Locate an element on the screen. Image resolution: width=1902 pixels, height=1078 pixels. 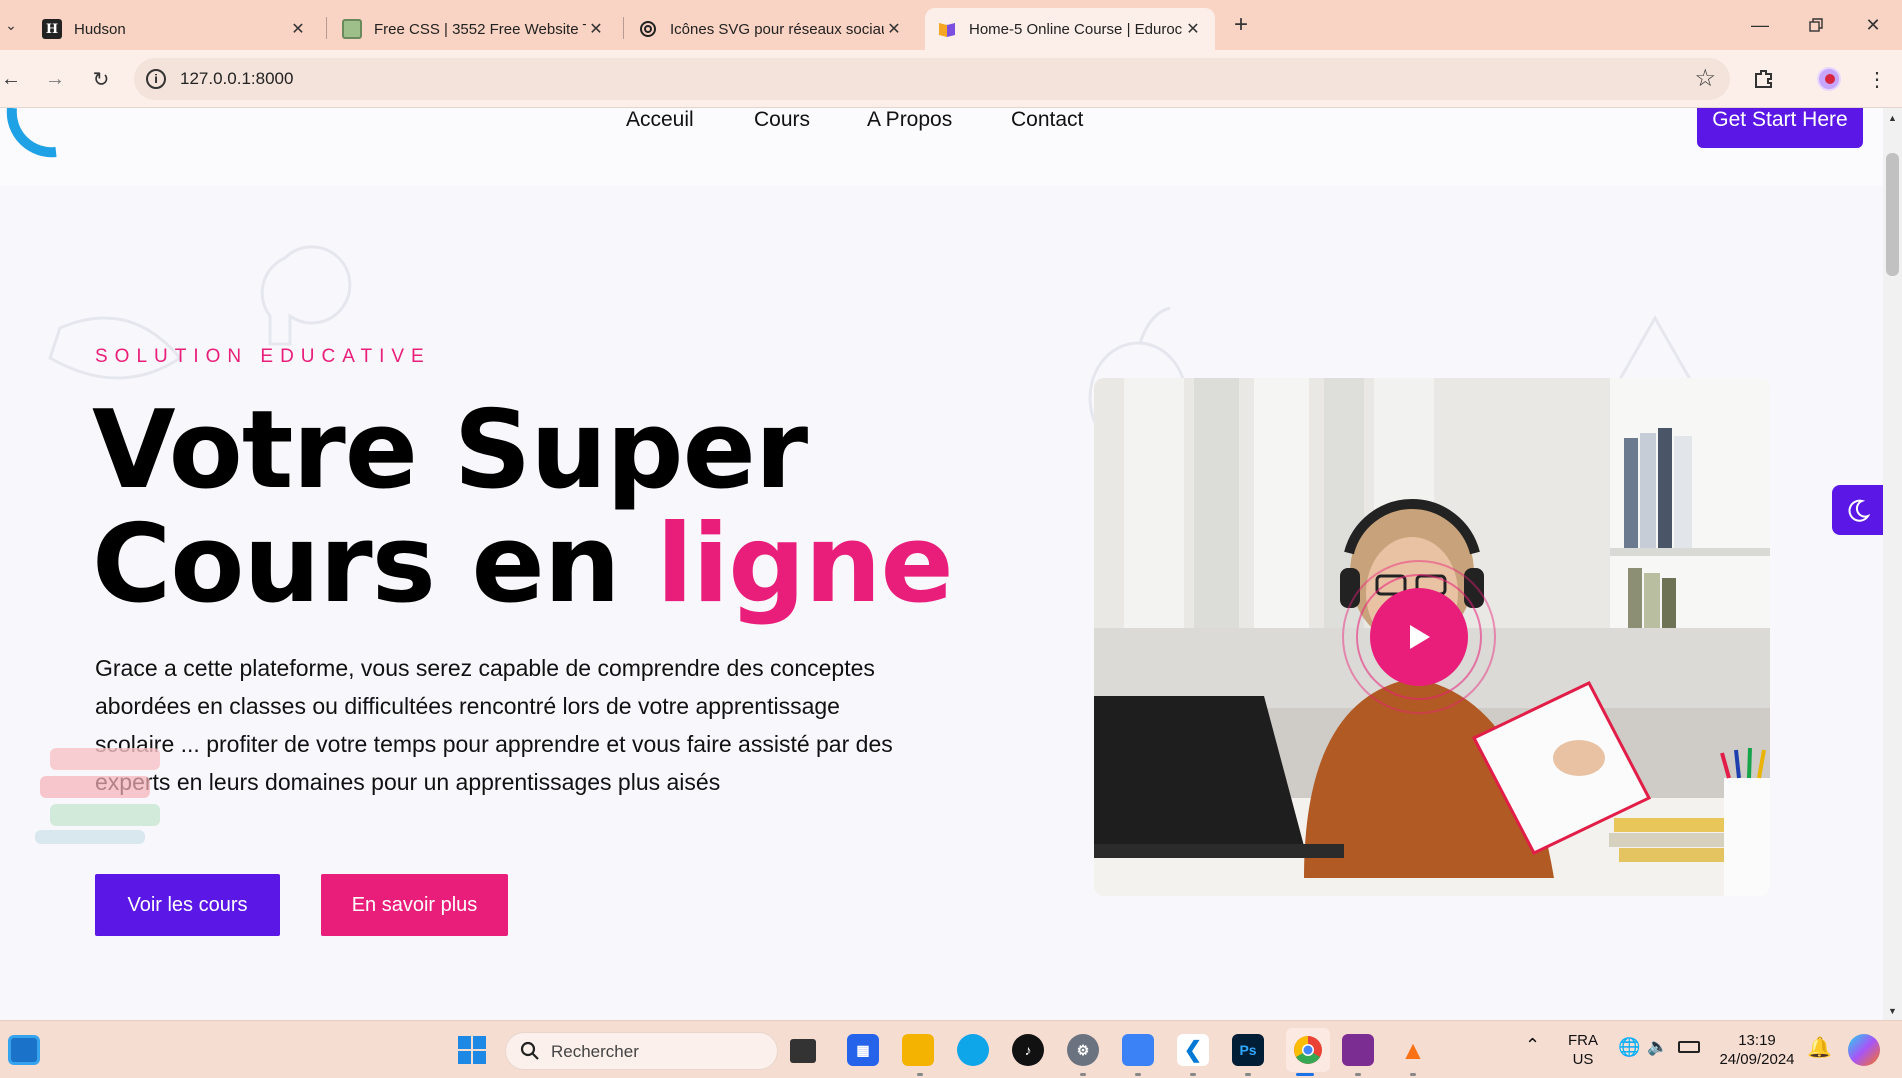
network-globe-icon: 🌐 is located at coordinates (1629, 1047).